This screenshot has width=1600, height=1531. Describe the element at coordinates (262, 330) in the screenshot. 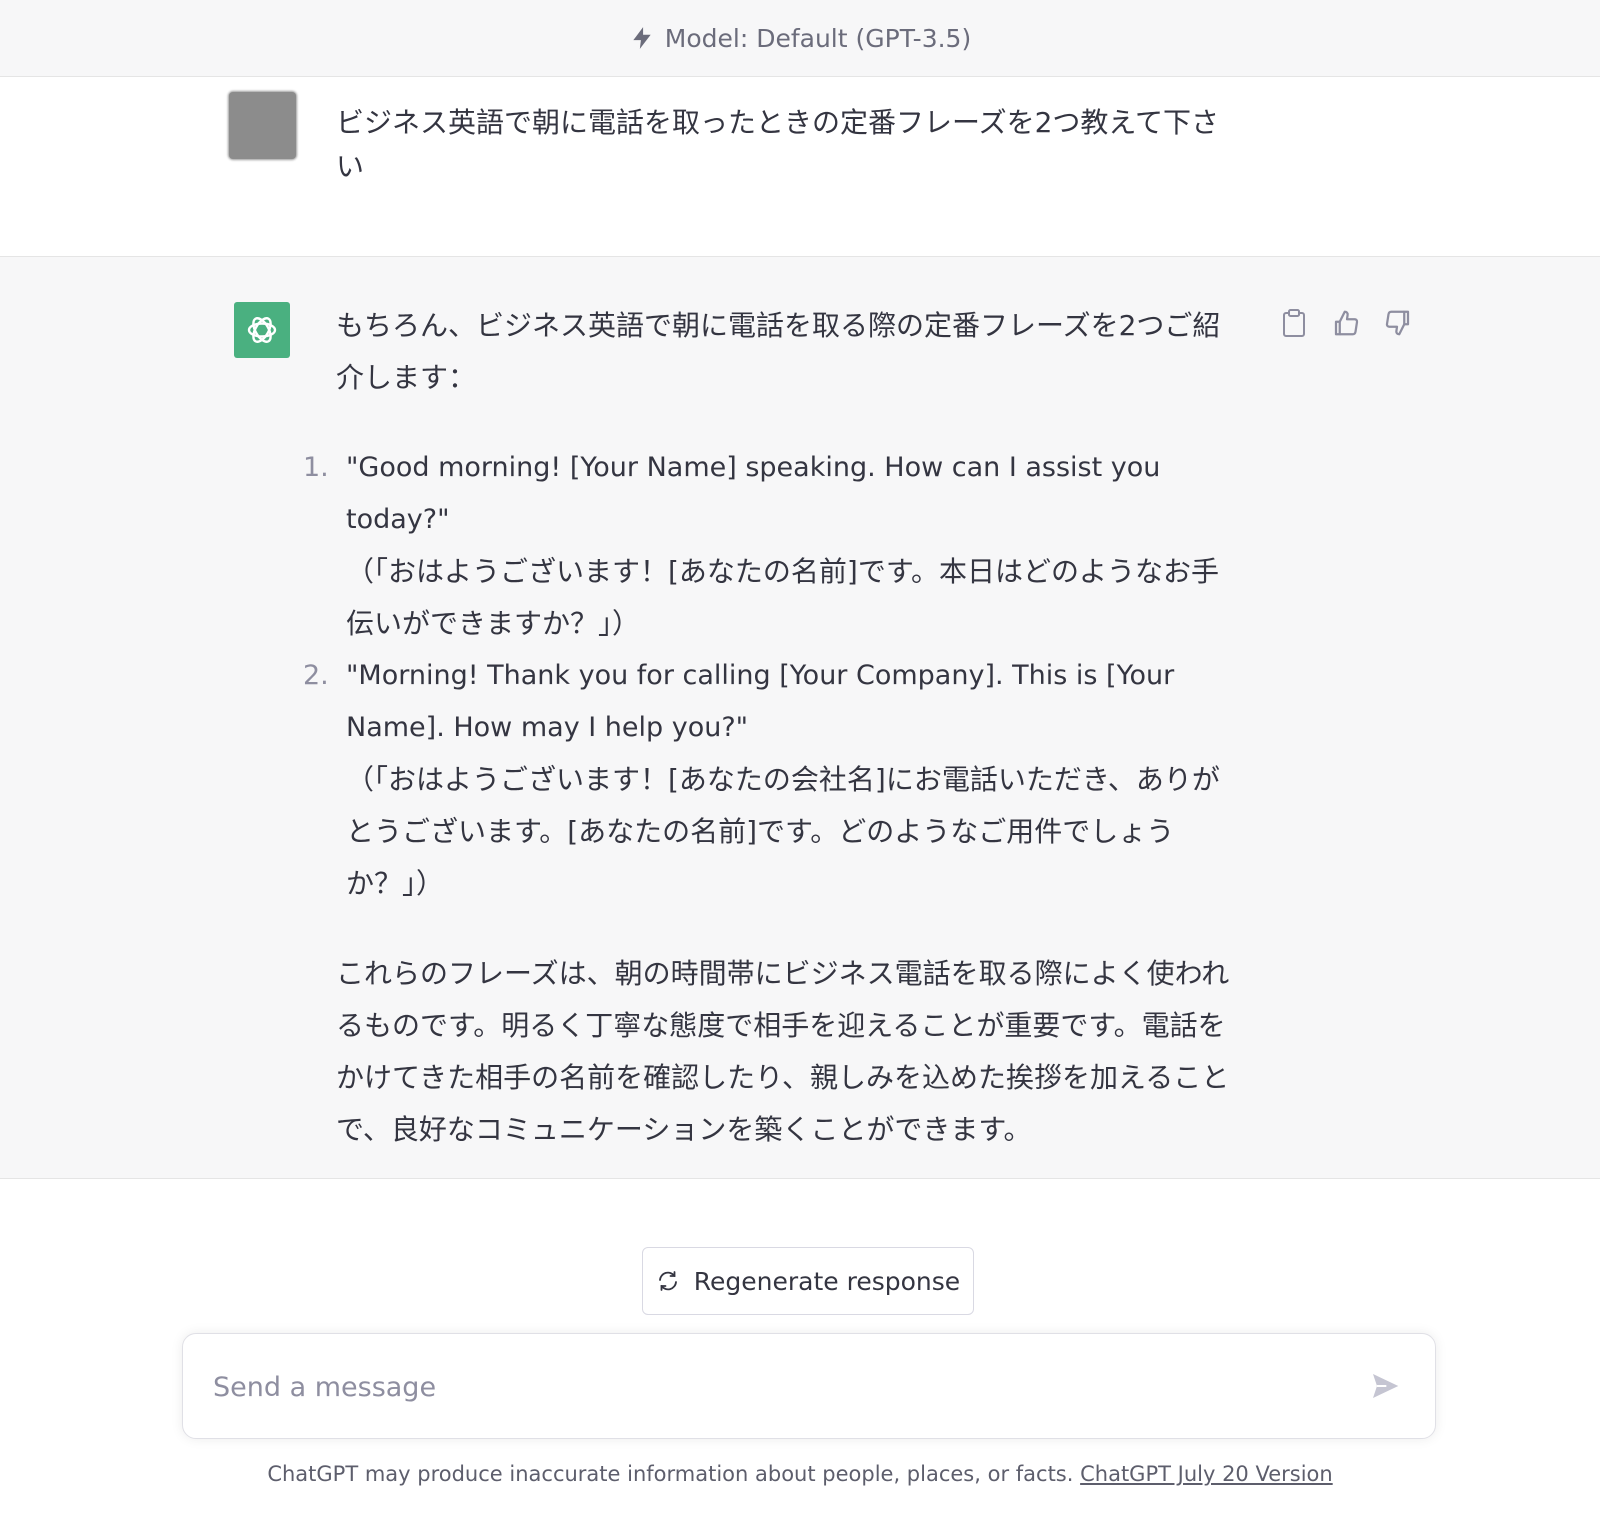

I see `chatgpt-logo-icon` at that location.